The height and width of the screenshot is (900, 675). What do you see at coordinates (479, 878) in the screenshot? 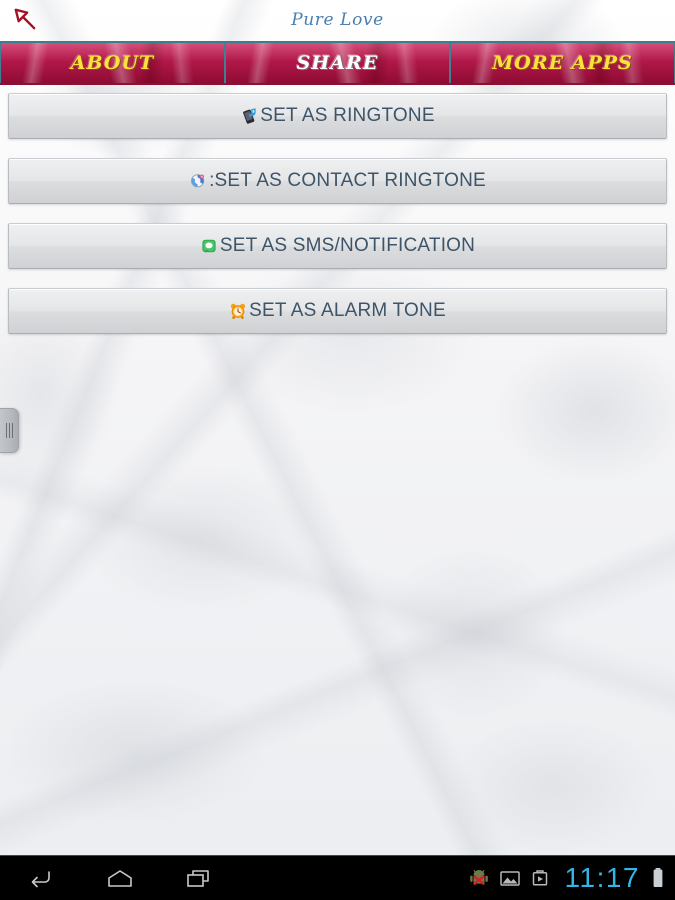
I see `android-error-icon` at bounding box center [479, 878].